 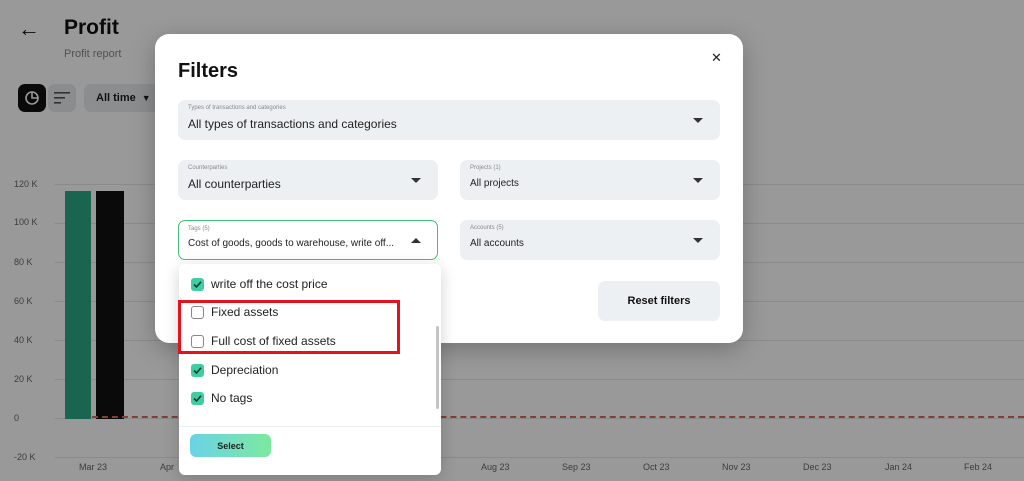 What do you see at coordinates (208, 168) in the screenshot?
I see `field-label: Counterparties` at bounding box center [208, 168].